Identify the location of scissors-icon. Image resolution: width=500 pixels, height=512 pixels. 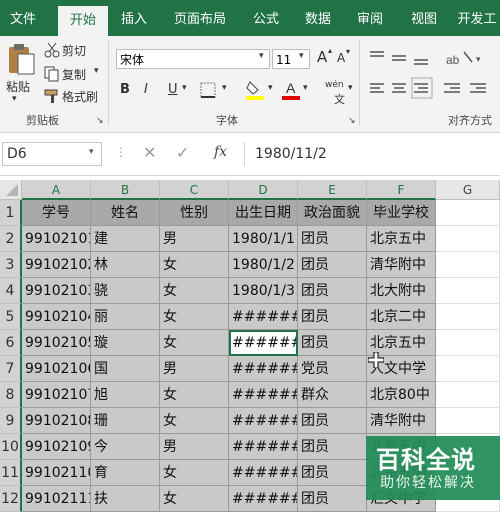
(52, 50).